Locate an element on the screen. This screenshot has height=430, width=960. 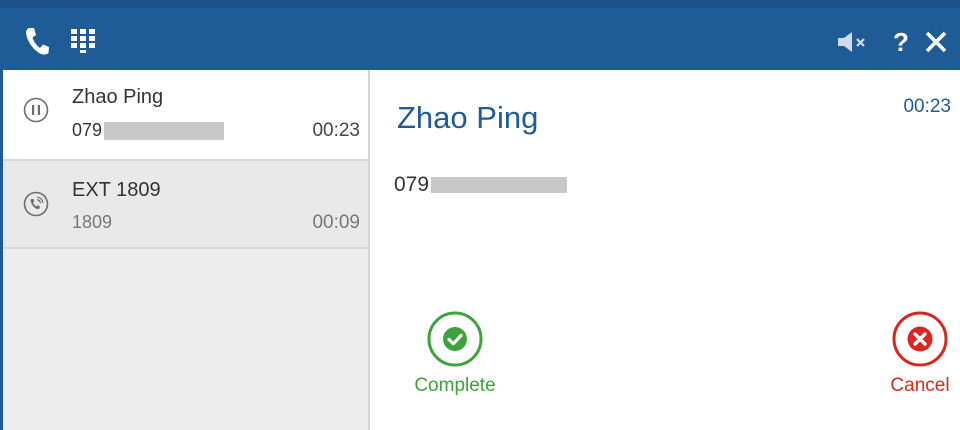
call-list-item-zhao-ping: Zhao Ping 079 00:23 is located at coordinates (185, 114).